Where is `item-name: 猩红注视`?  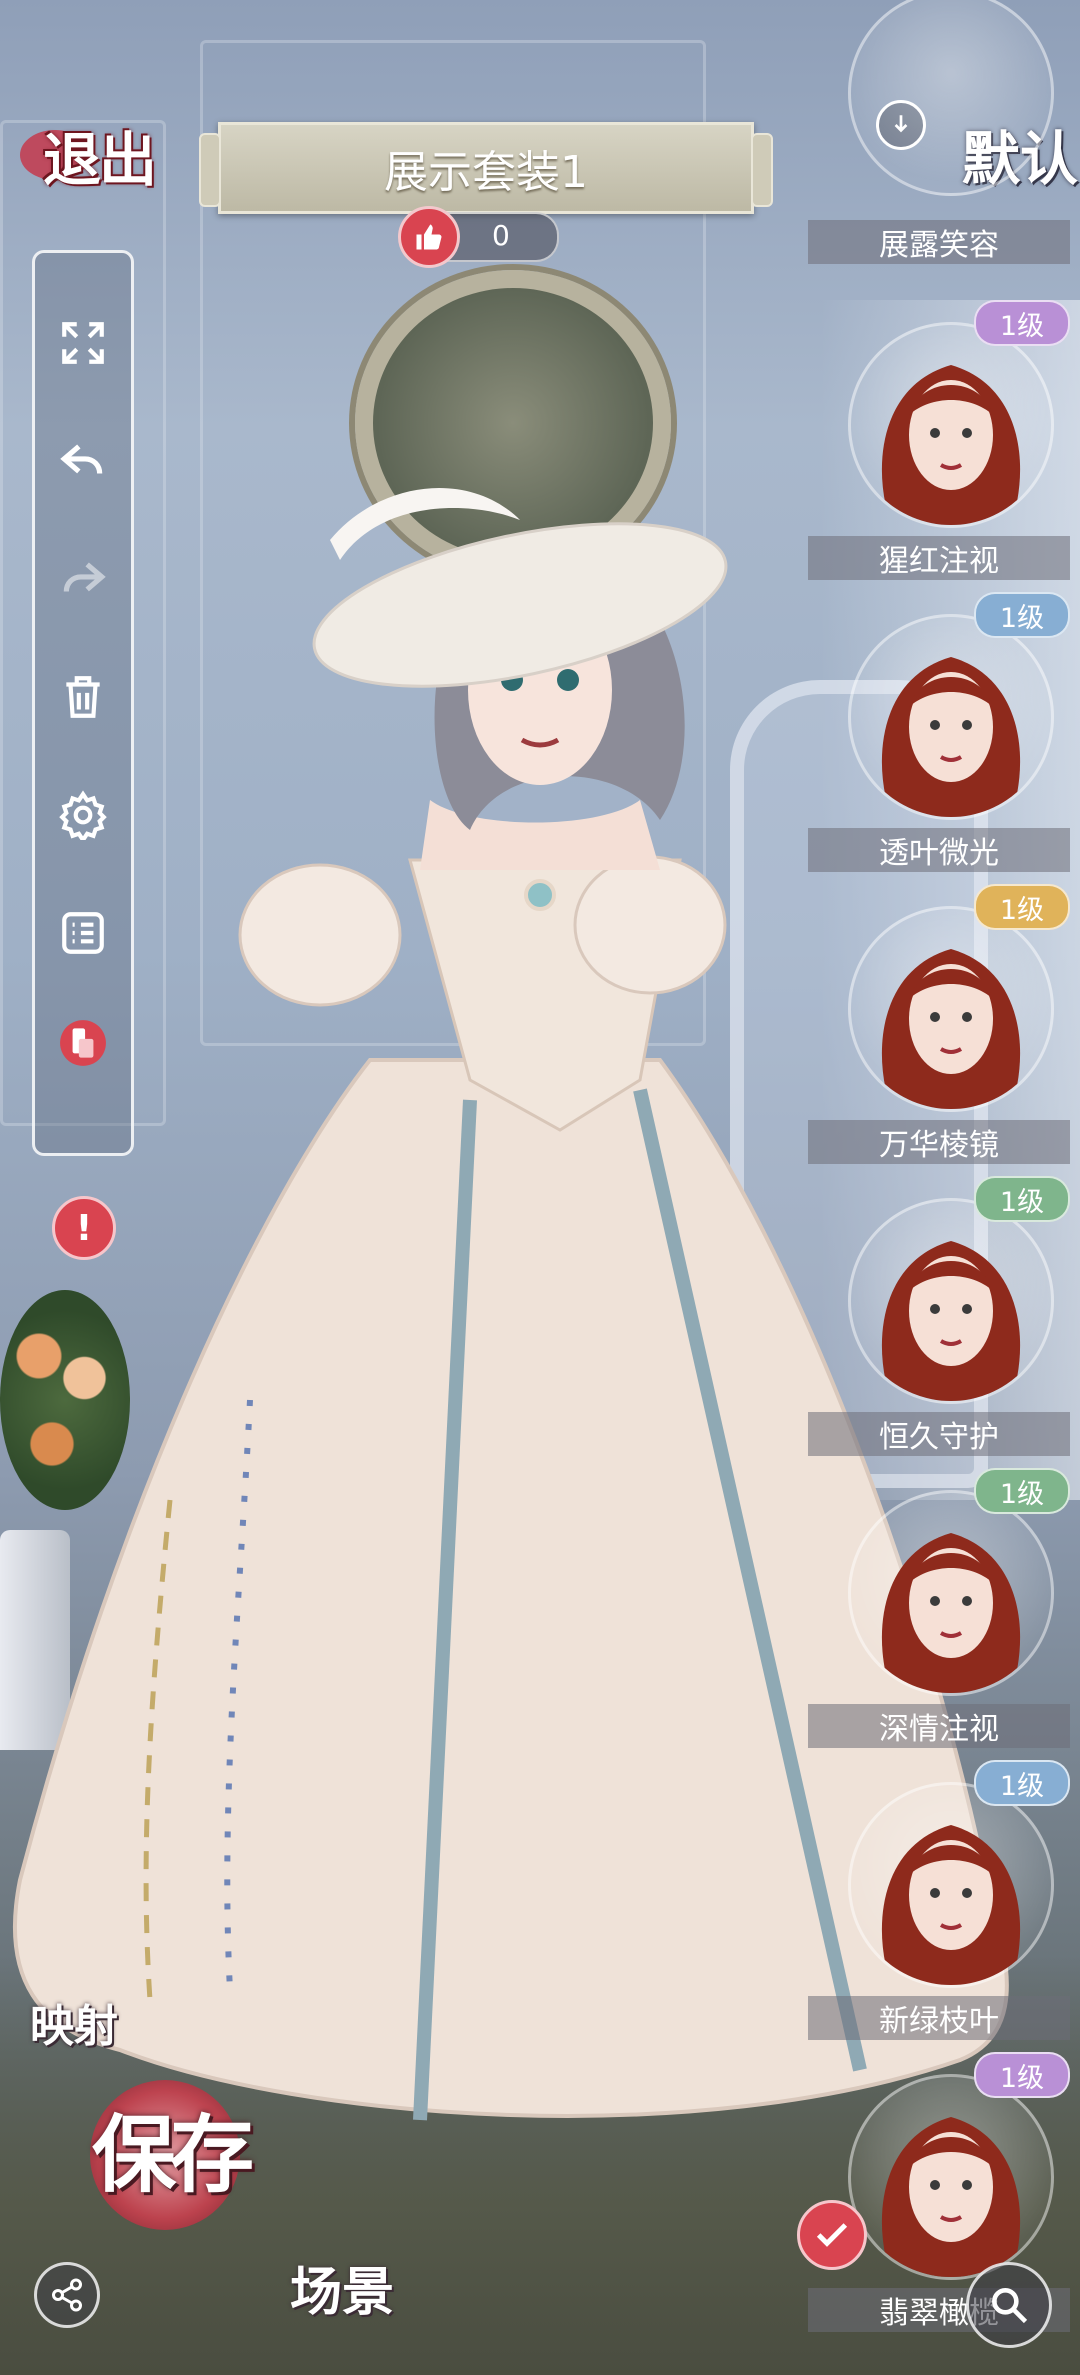
item-name: 猩红注视 is located at coordinates (939, 558).